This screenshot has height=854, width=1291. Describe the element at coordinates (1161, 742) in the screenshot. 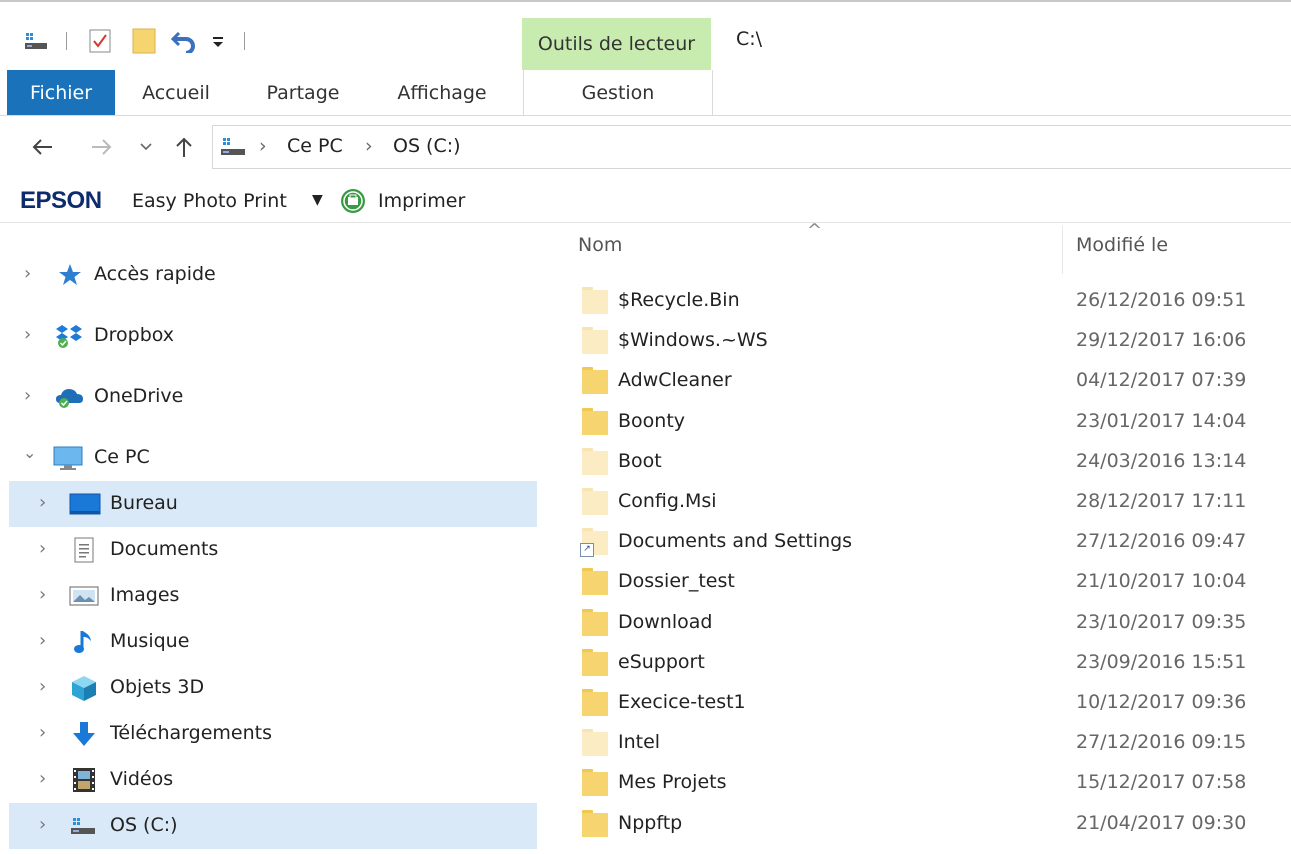

I see `file-modified-date: 27/12/2016 09:15` at that location.